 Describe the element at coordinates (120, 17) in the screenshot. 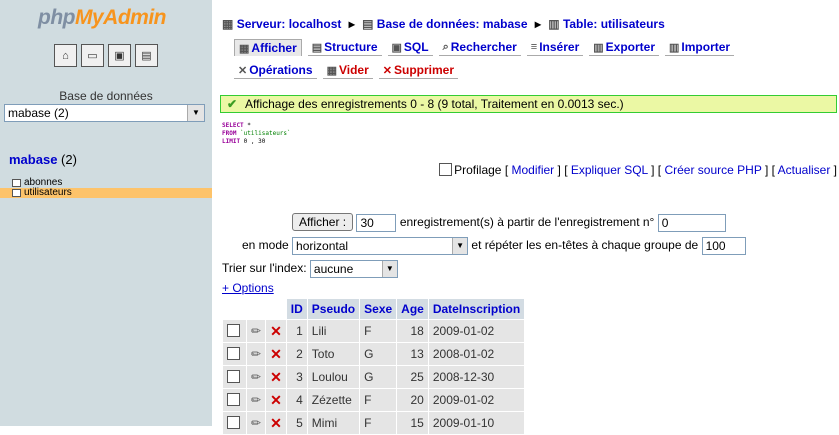

I see `logo-part2: MyAdmin` at that location.